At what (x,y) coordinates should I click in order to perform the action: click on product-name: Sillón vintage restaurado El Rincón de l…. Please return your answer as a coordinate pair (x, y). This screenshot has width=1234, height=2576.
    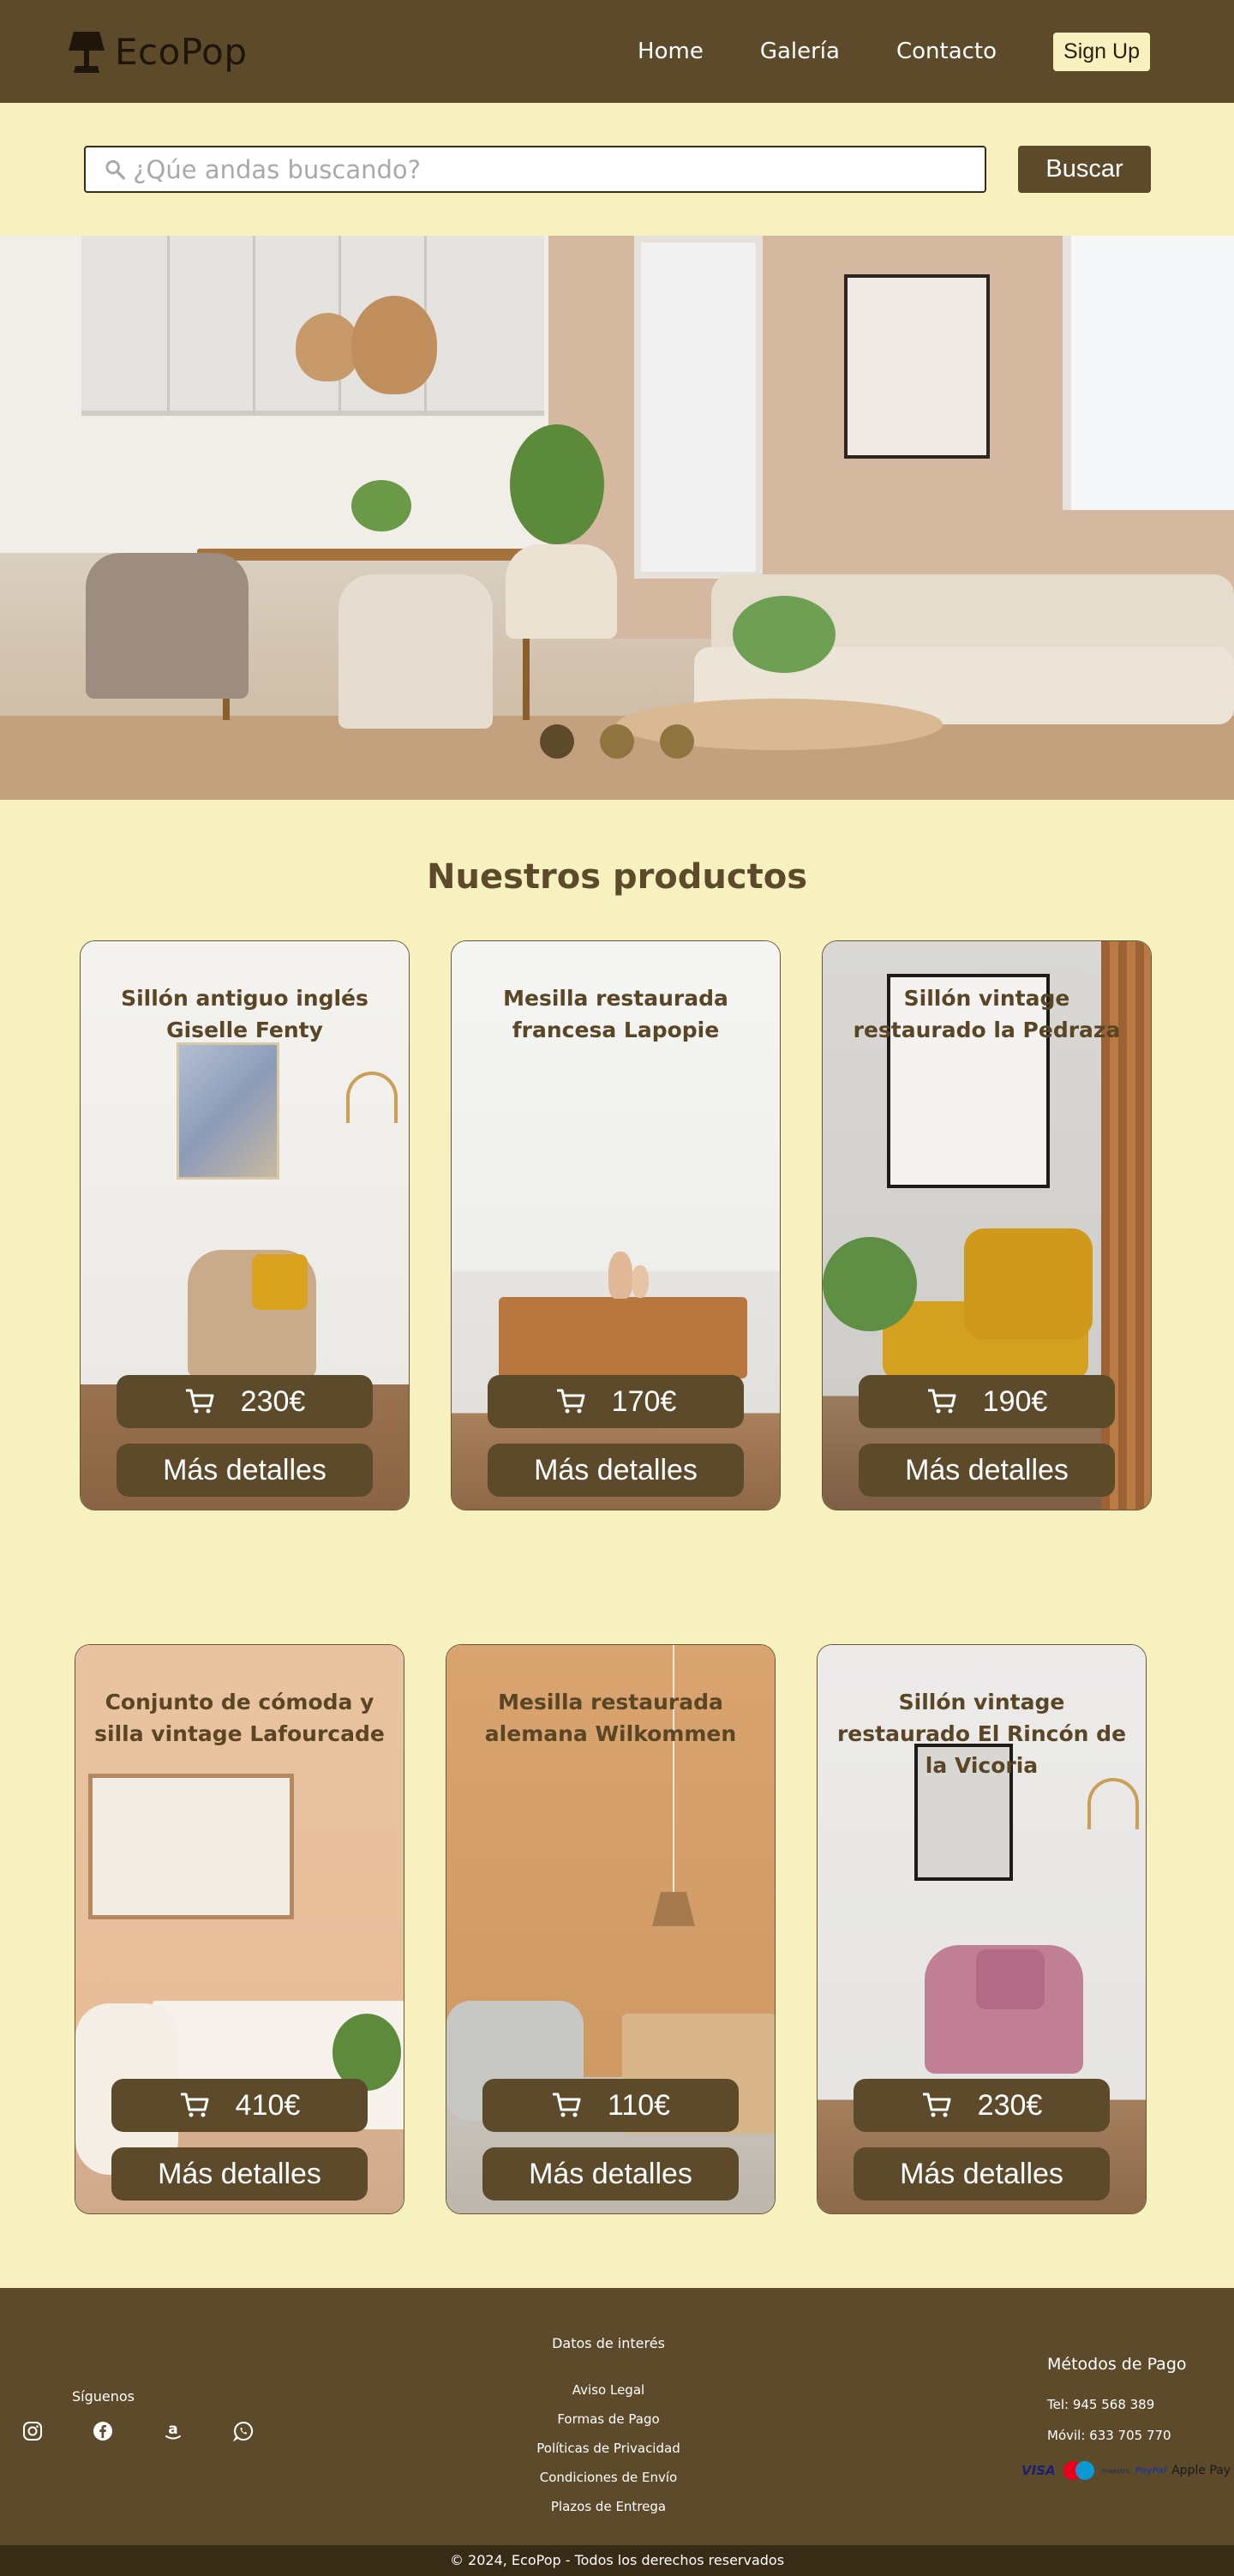
    Looking at the image, I should click on (981, 1734).